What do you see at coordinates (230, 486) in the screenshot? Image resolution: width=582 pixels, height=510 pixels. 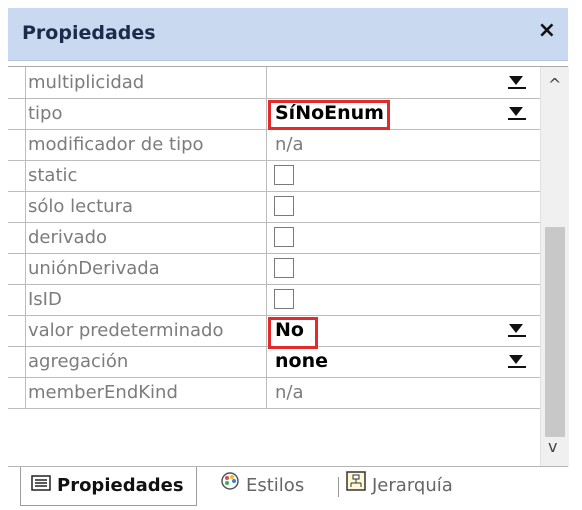 I see `palette-icon` at bounding box center [230, 486].